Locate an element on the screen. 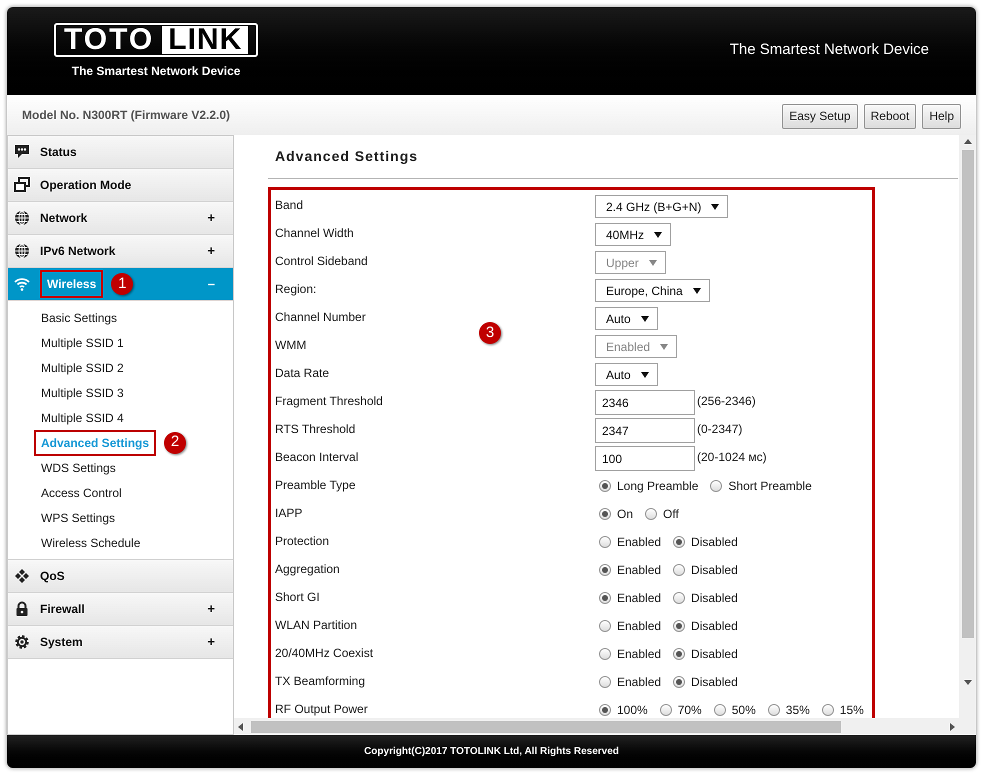  radio-option: 70% is located at coordinates (681, 710).